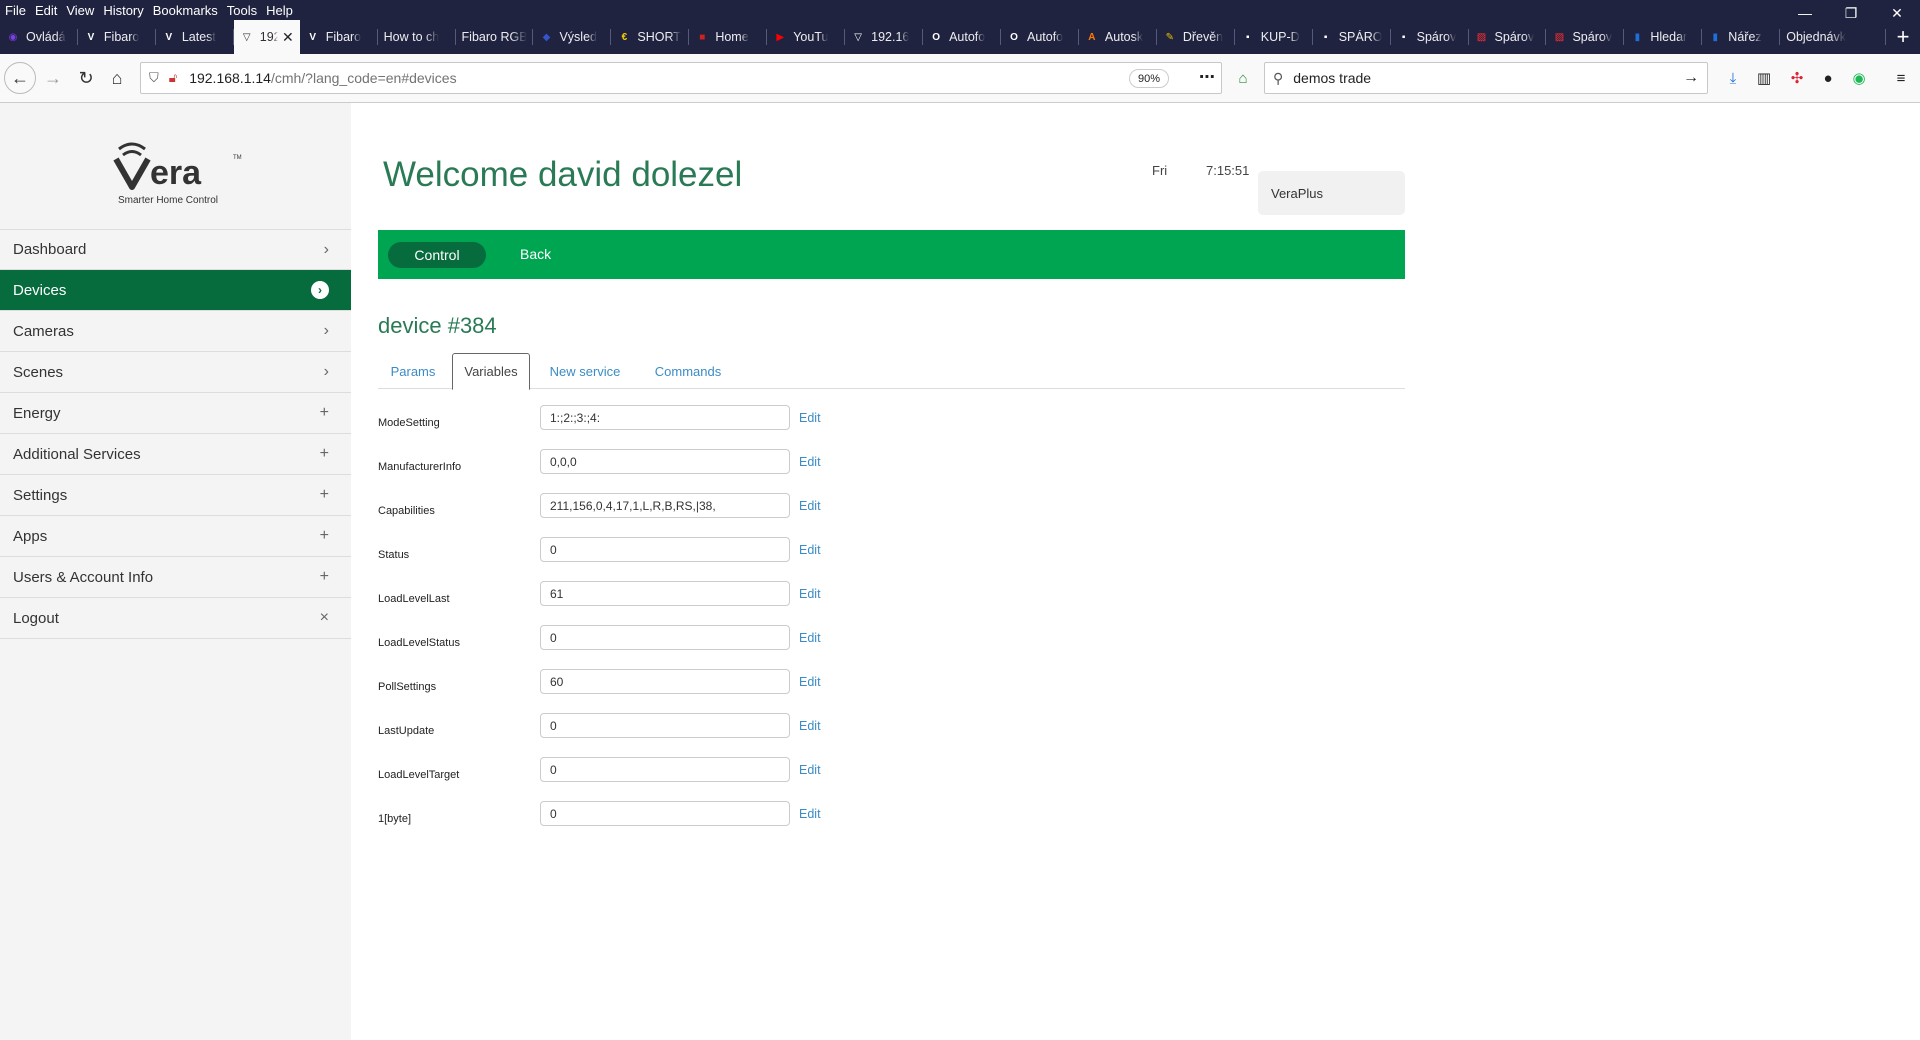  Describe the element at coordinates (1828, 78) in the screenshot. I see `account-icon: ●` at that location.